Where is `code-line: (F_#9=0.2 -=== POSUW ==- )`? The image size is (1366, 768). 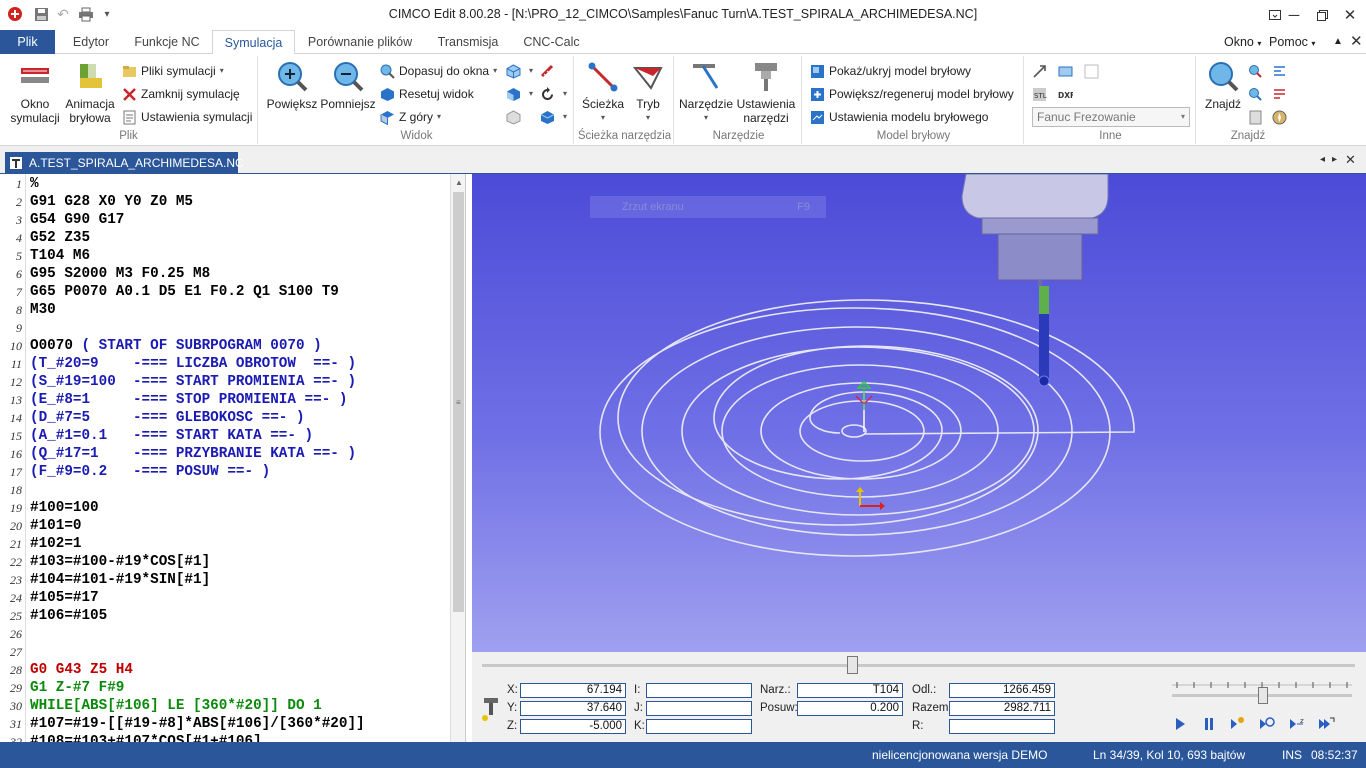
code-line: (F_#9=0.2 -=== POSUW ==- ) is located at coordinates (150, 472).